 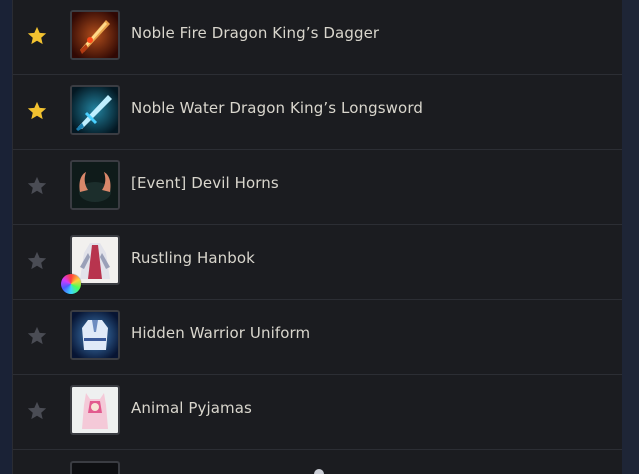 I want to click on warrior-uniform-icon, so click(x=95, y=335).